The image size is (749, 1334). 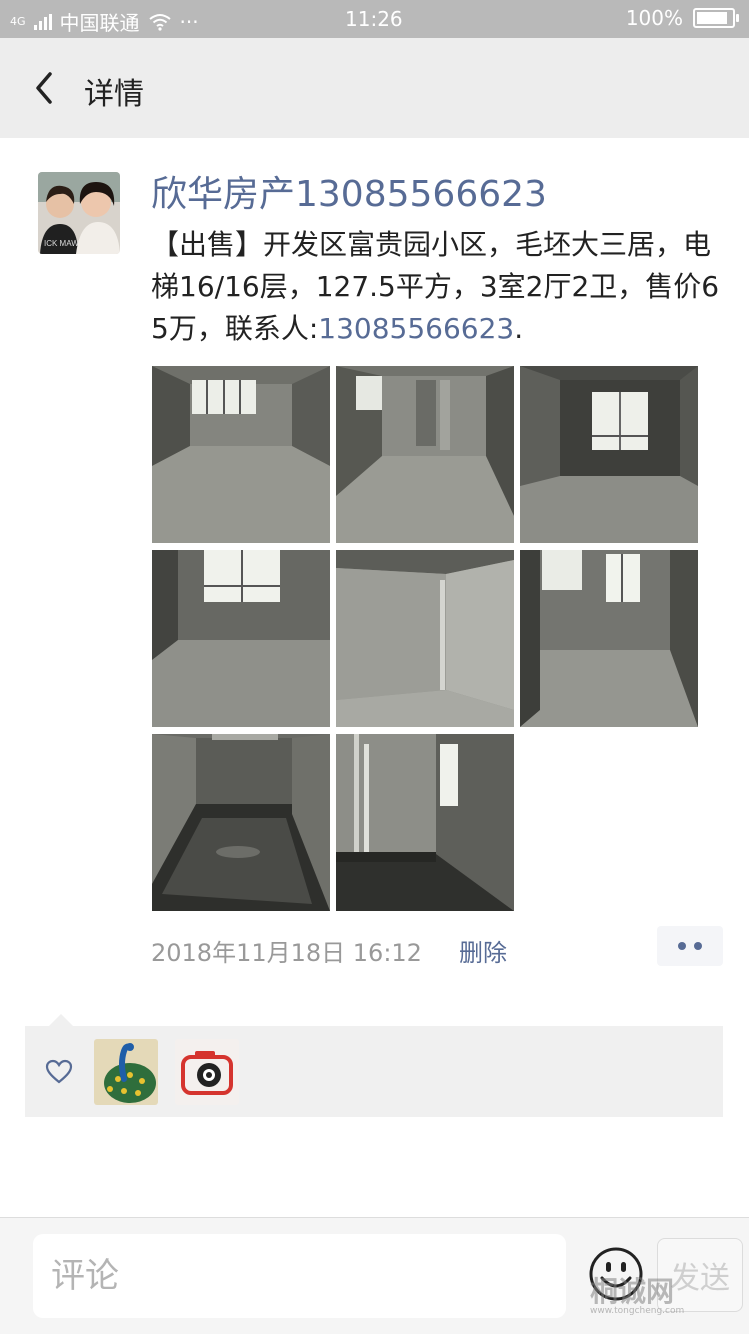 I want to click on heart-icon, so click(x=59, y=1071).